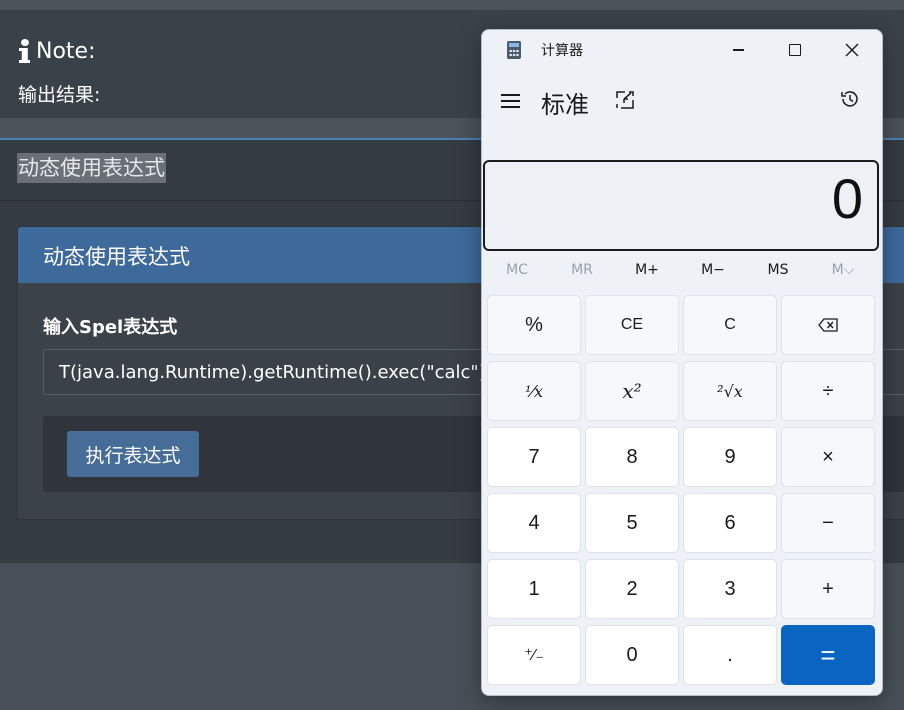 This screenshot has width=904, height=710. Describe the element at coordinates (778, 270) in the screenshot. I see `memory-store-button: MS` at that location.